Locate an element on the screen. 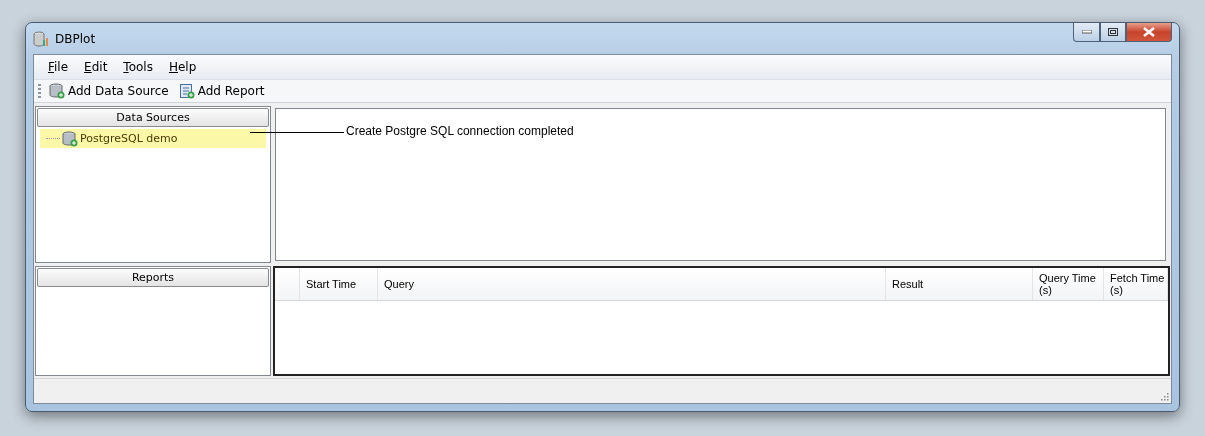 The height and width of the screenshot is (436, 1205). app-icon is located at coordinates (41, 38).